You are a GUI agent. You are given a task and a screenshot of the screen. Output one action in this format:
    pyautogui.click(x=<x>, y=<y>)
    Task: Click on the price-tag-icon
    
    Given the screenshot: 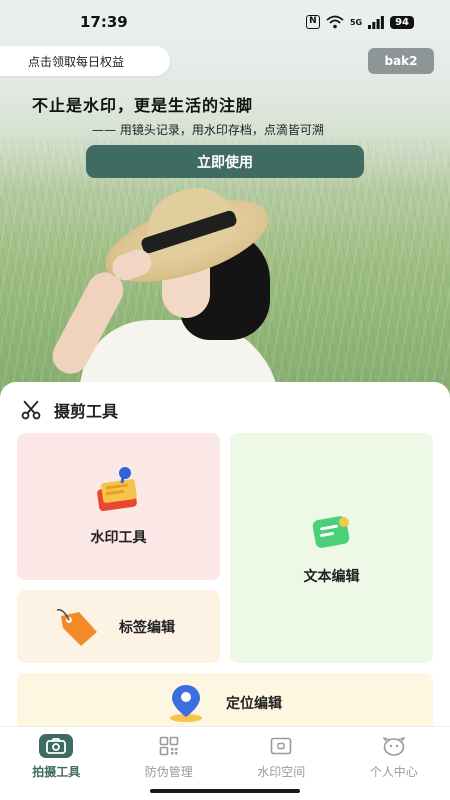 What is the action you would take?
    pyautogui.click(x=76, y=627)
    